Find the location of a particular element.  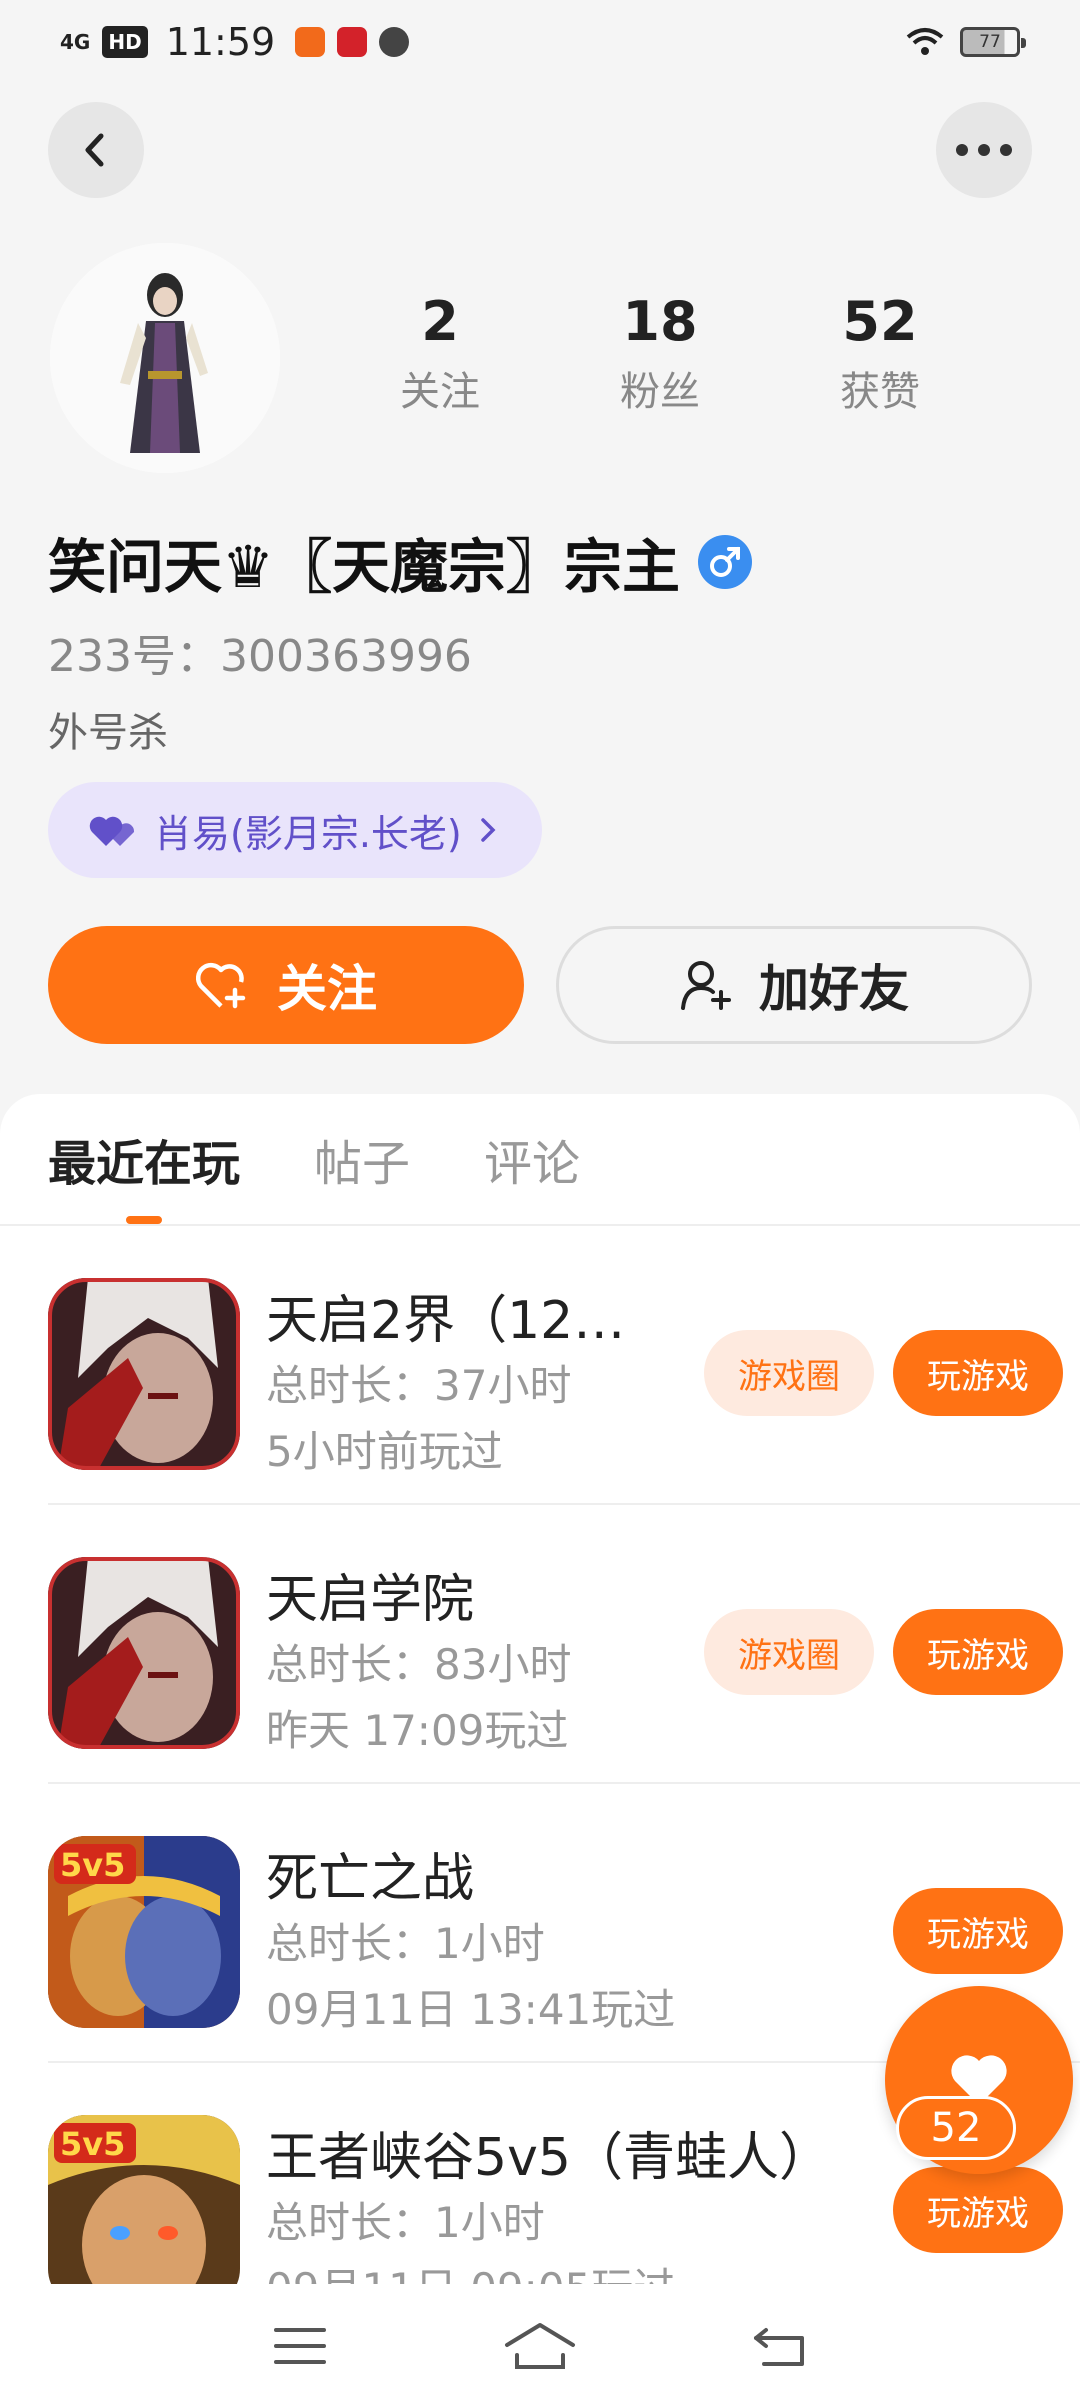

relation-tag-label: 肖易(影月宗.长老) is located at coordinates (308, 833).